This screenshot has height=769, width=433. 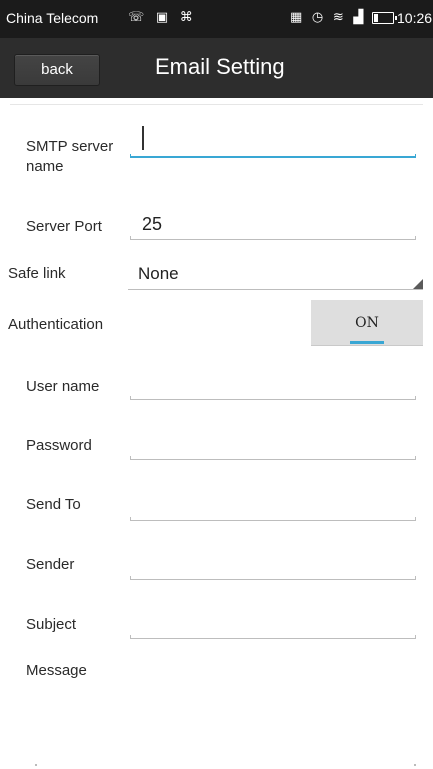 What do you see at coordinates (273, 519) in the screenshot?
I see `send-to-input` at bounding box center [273, 519].